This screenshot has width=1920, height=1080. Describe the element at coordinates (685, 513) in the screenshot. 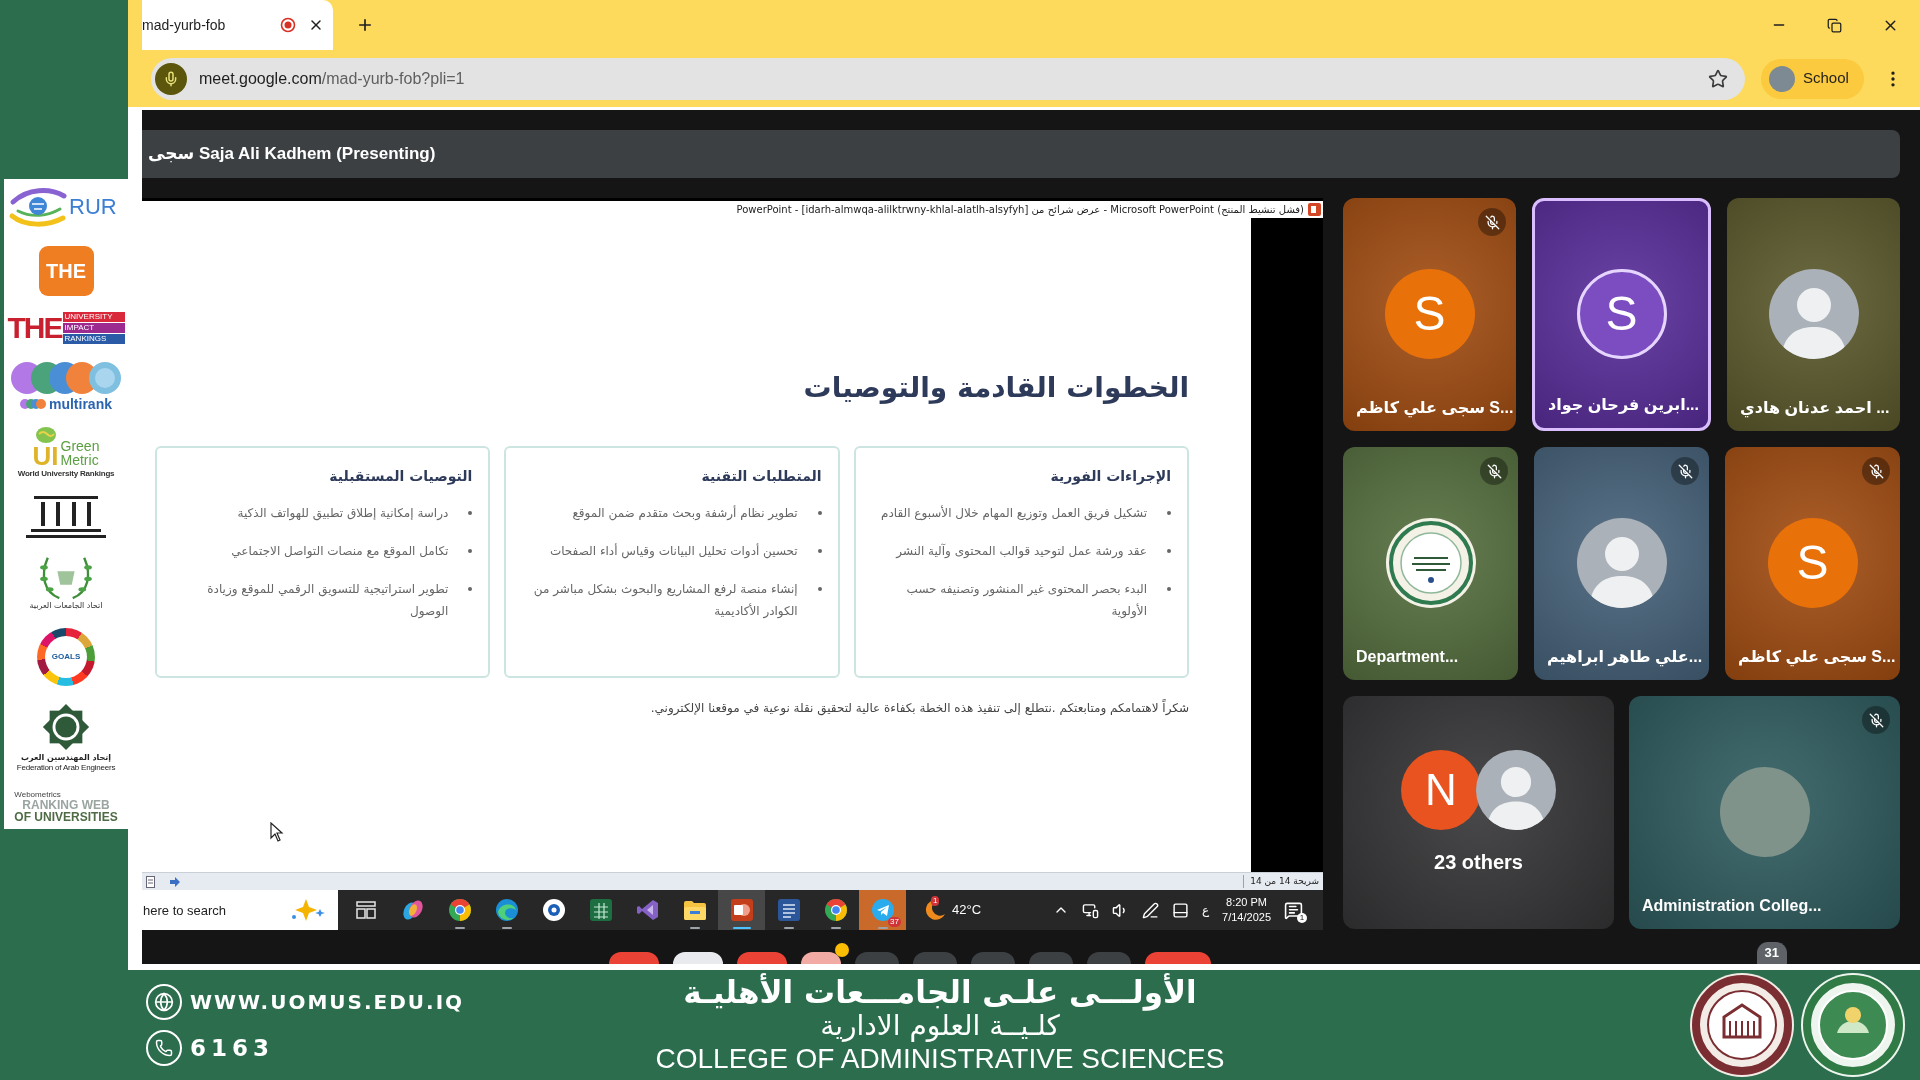

I see `bullet-text: تطوير نظام أرشفة وبحث متقدم ضمن الموقع` at that location.